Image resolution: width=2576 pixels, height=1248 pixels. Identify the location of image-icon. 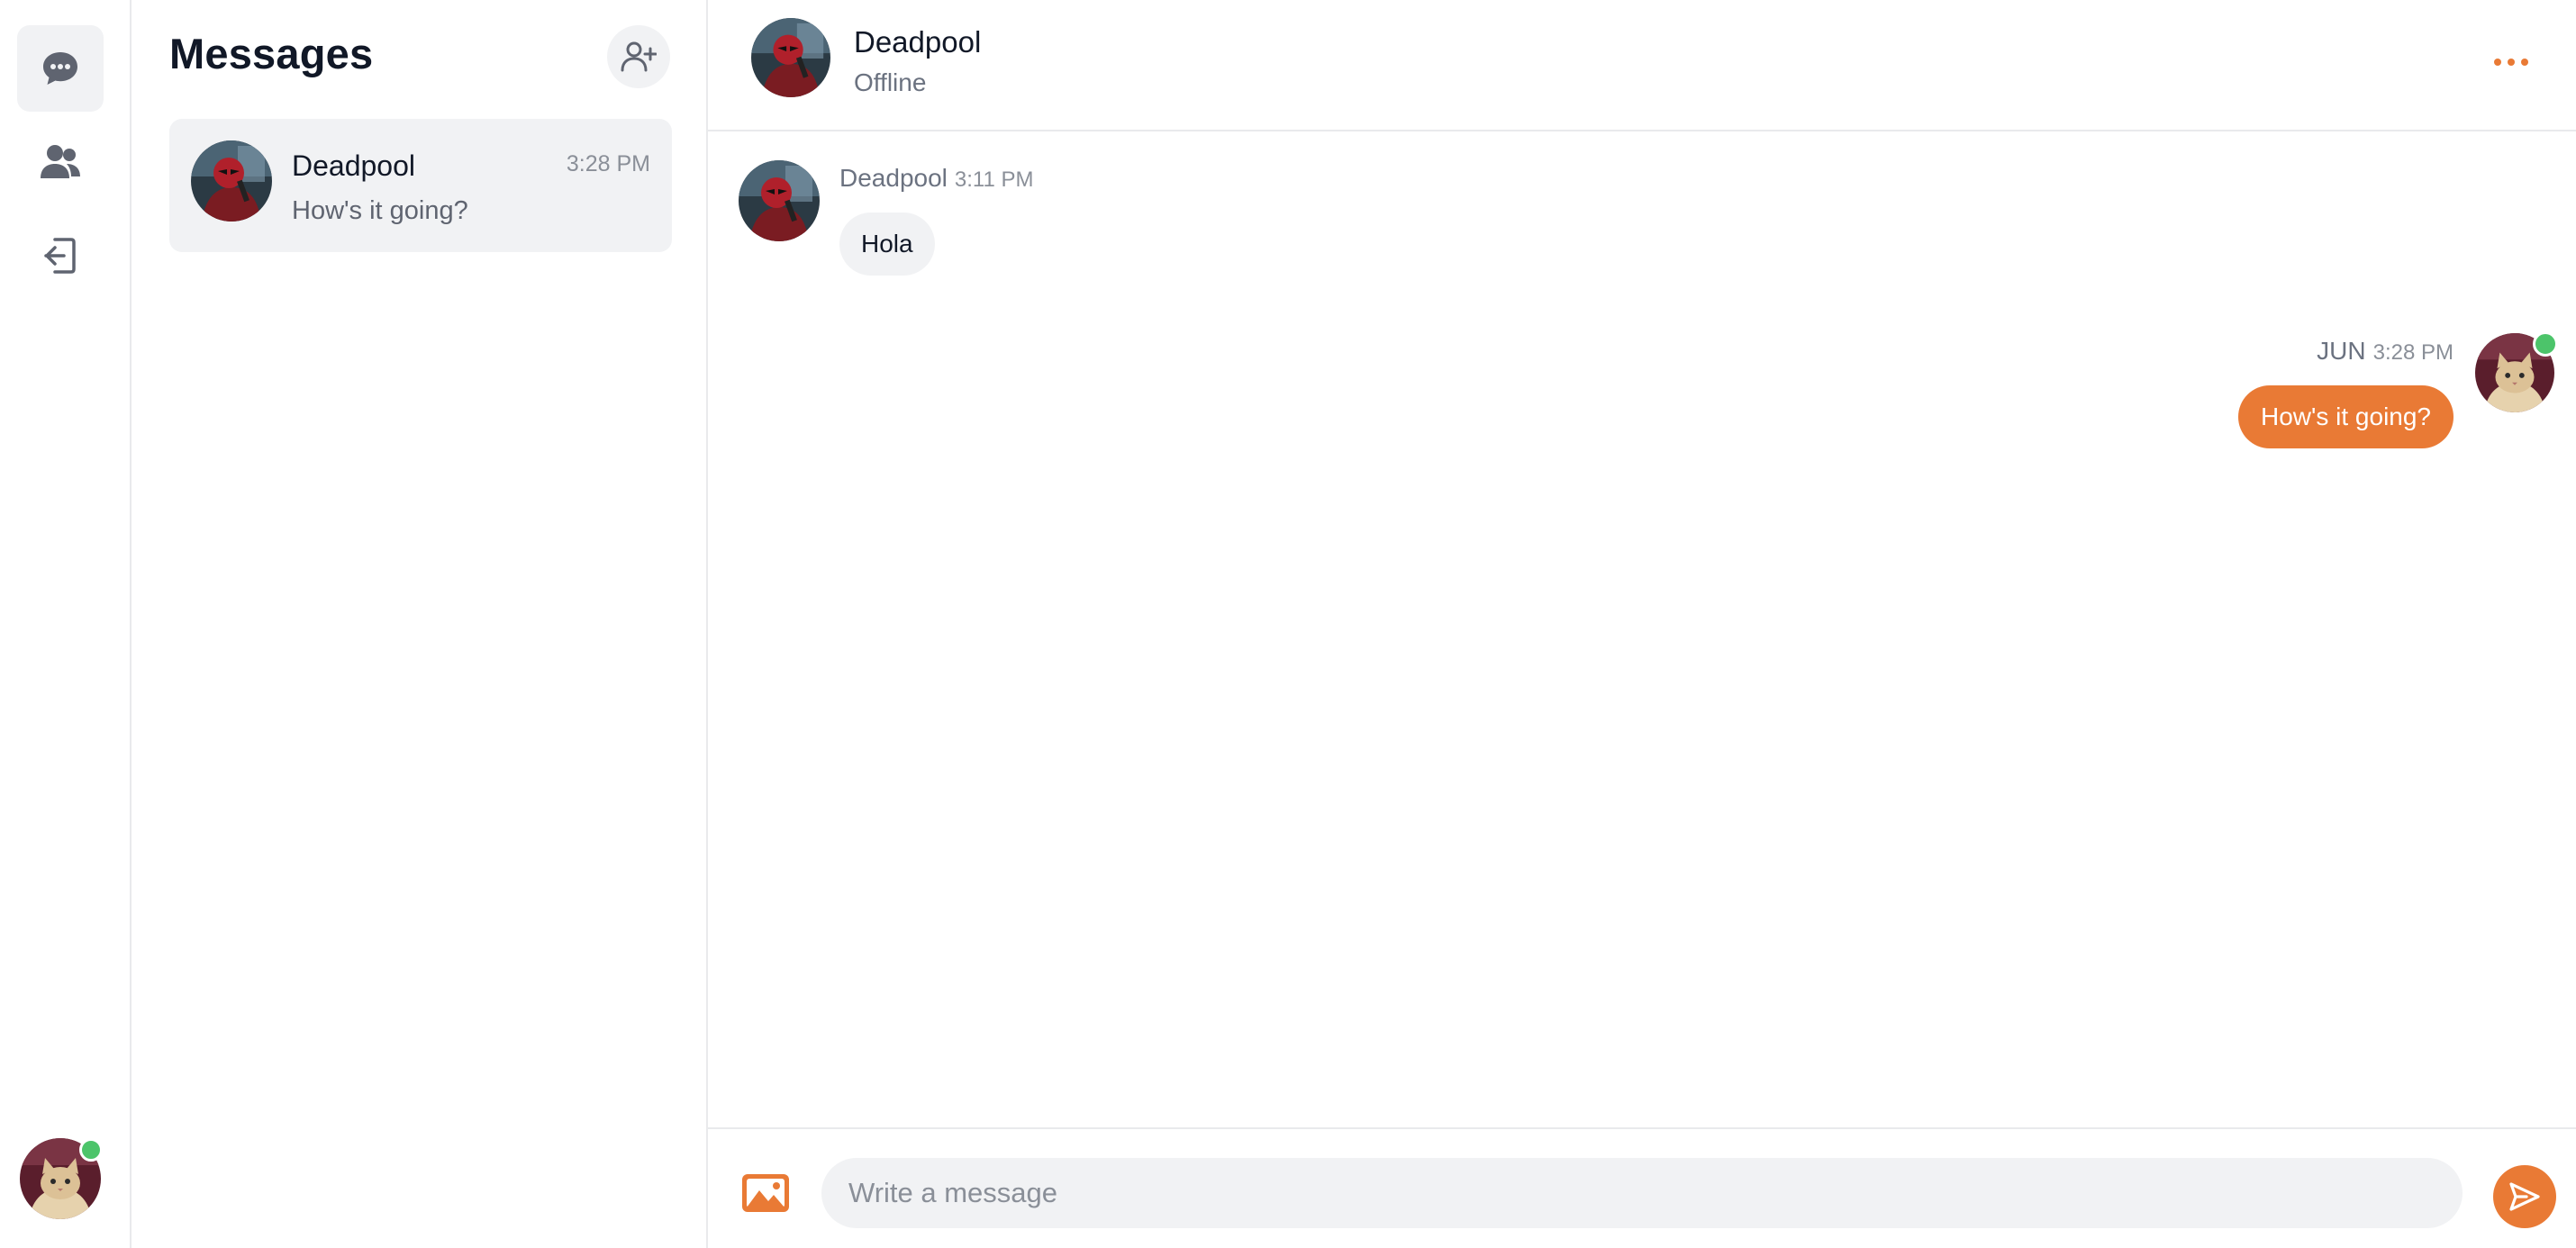
(765, 1193).